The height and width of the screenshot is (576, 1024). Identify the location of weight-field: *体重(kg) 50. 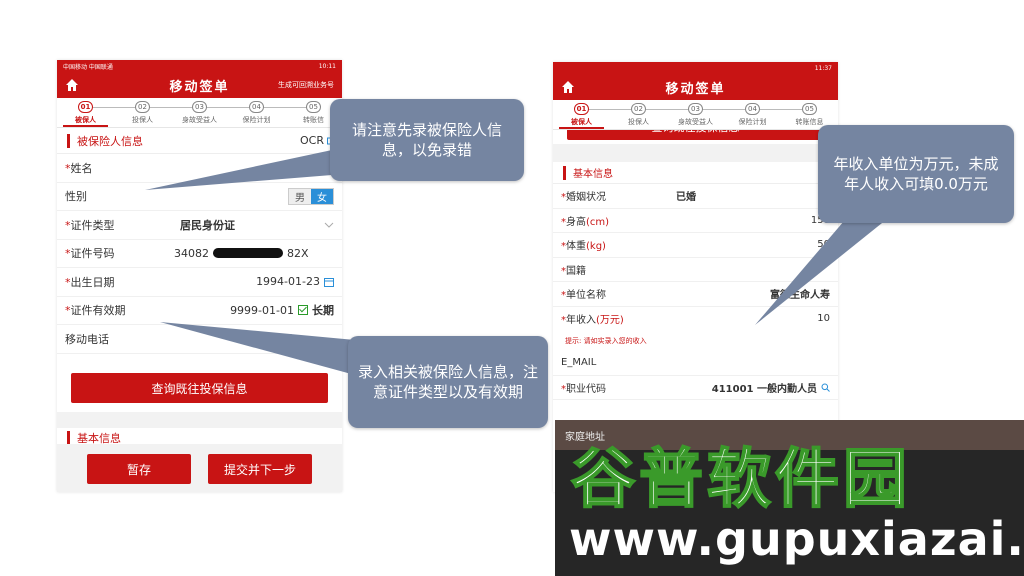
(695, 245).